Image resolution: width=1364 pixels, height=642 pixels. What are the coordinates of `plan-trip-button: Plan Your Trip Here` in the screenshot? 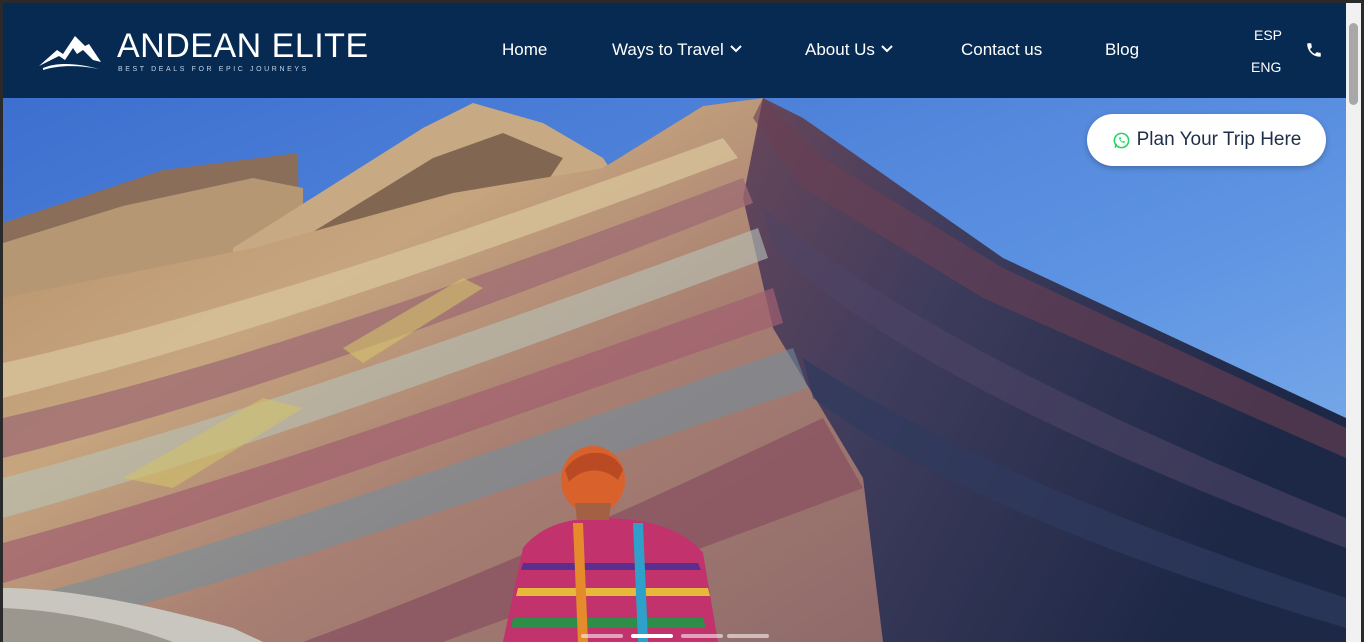 It's located at (1206, 140).